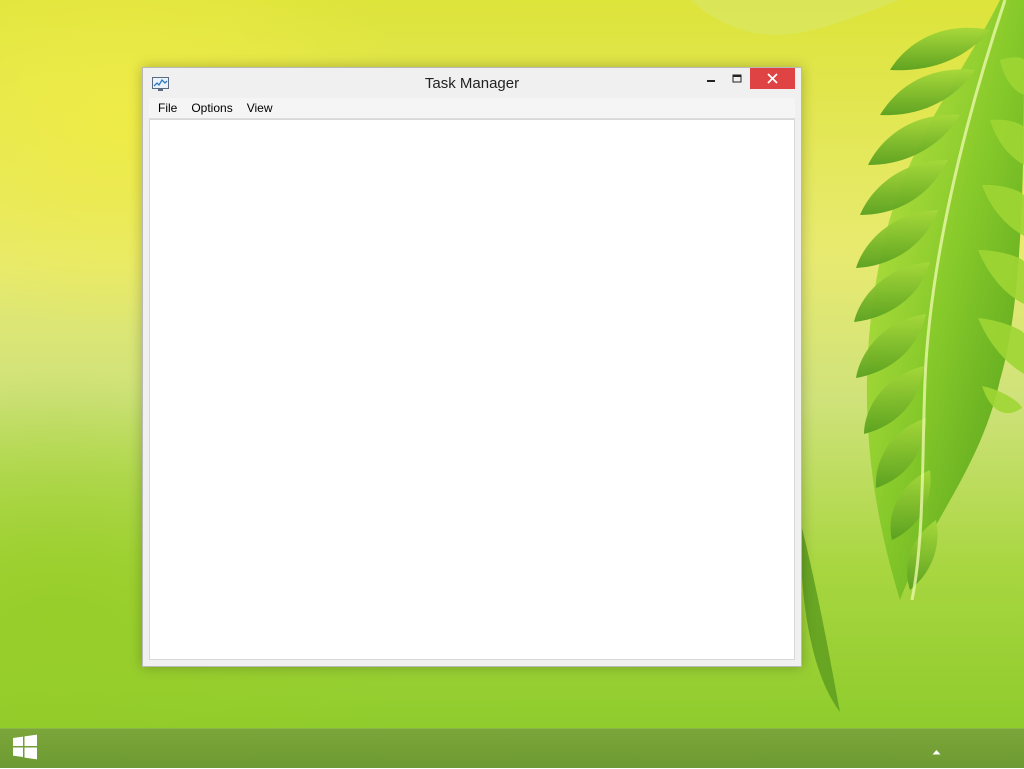 The width and height of the screenshot is (1024, 769). I want to click on menu-bar: File Options View, so click(472, 108).